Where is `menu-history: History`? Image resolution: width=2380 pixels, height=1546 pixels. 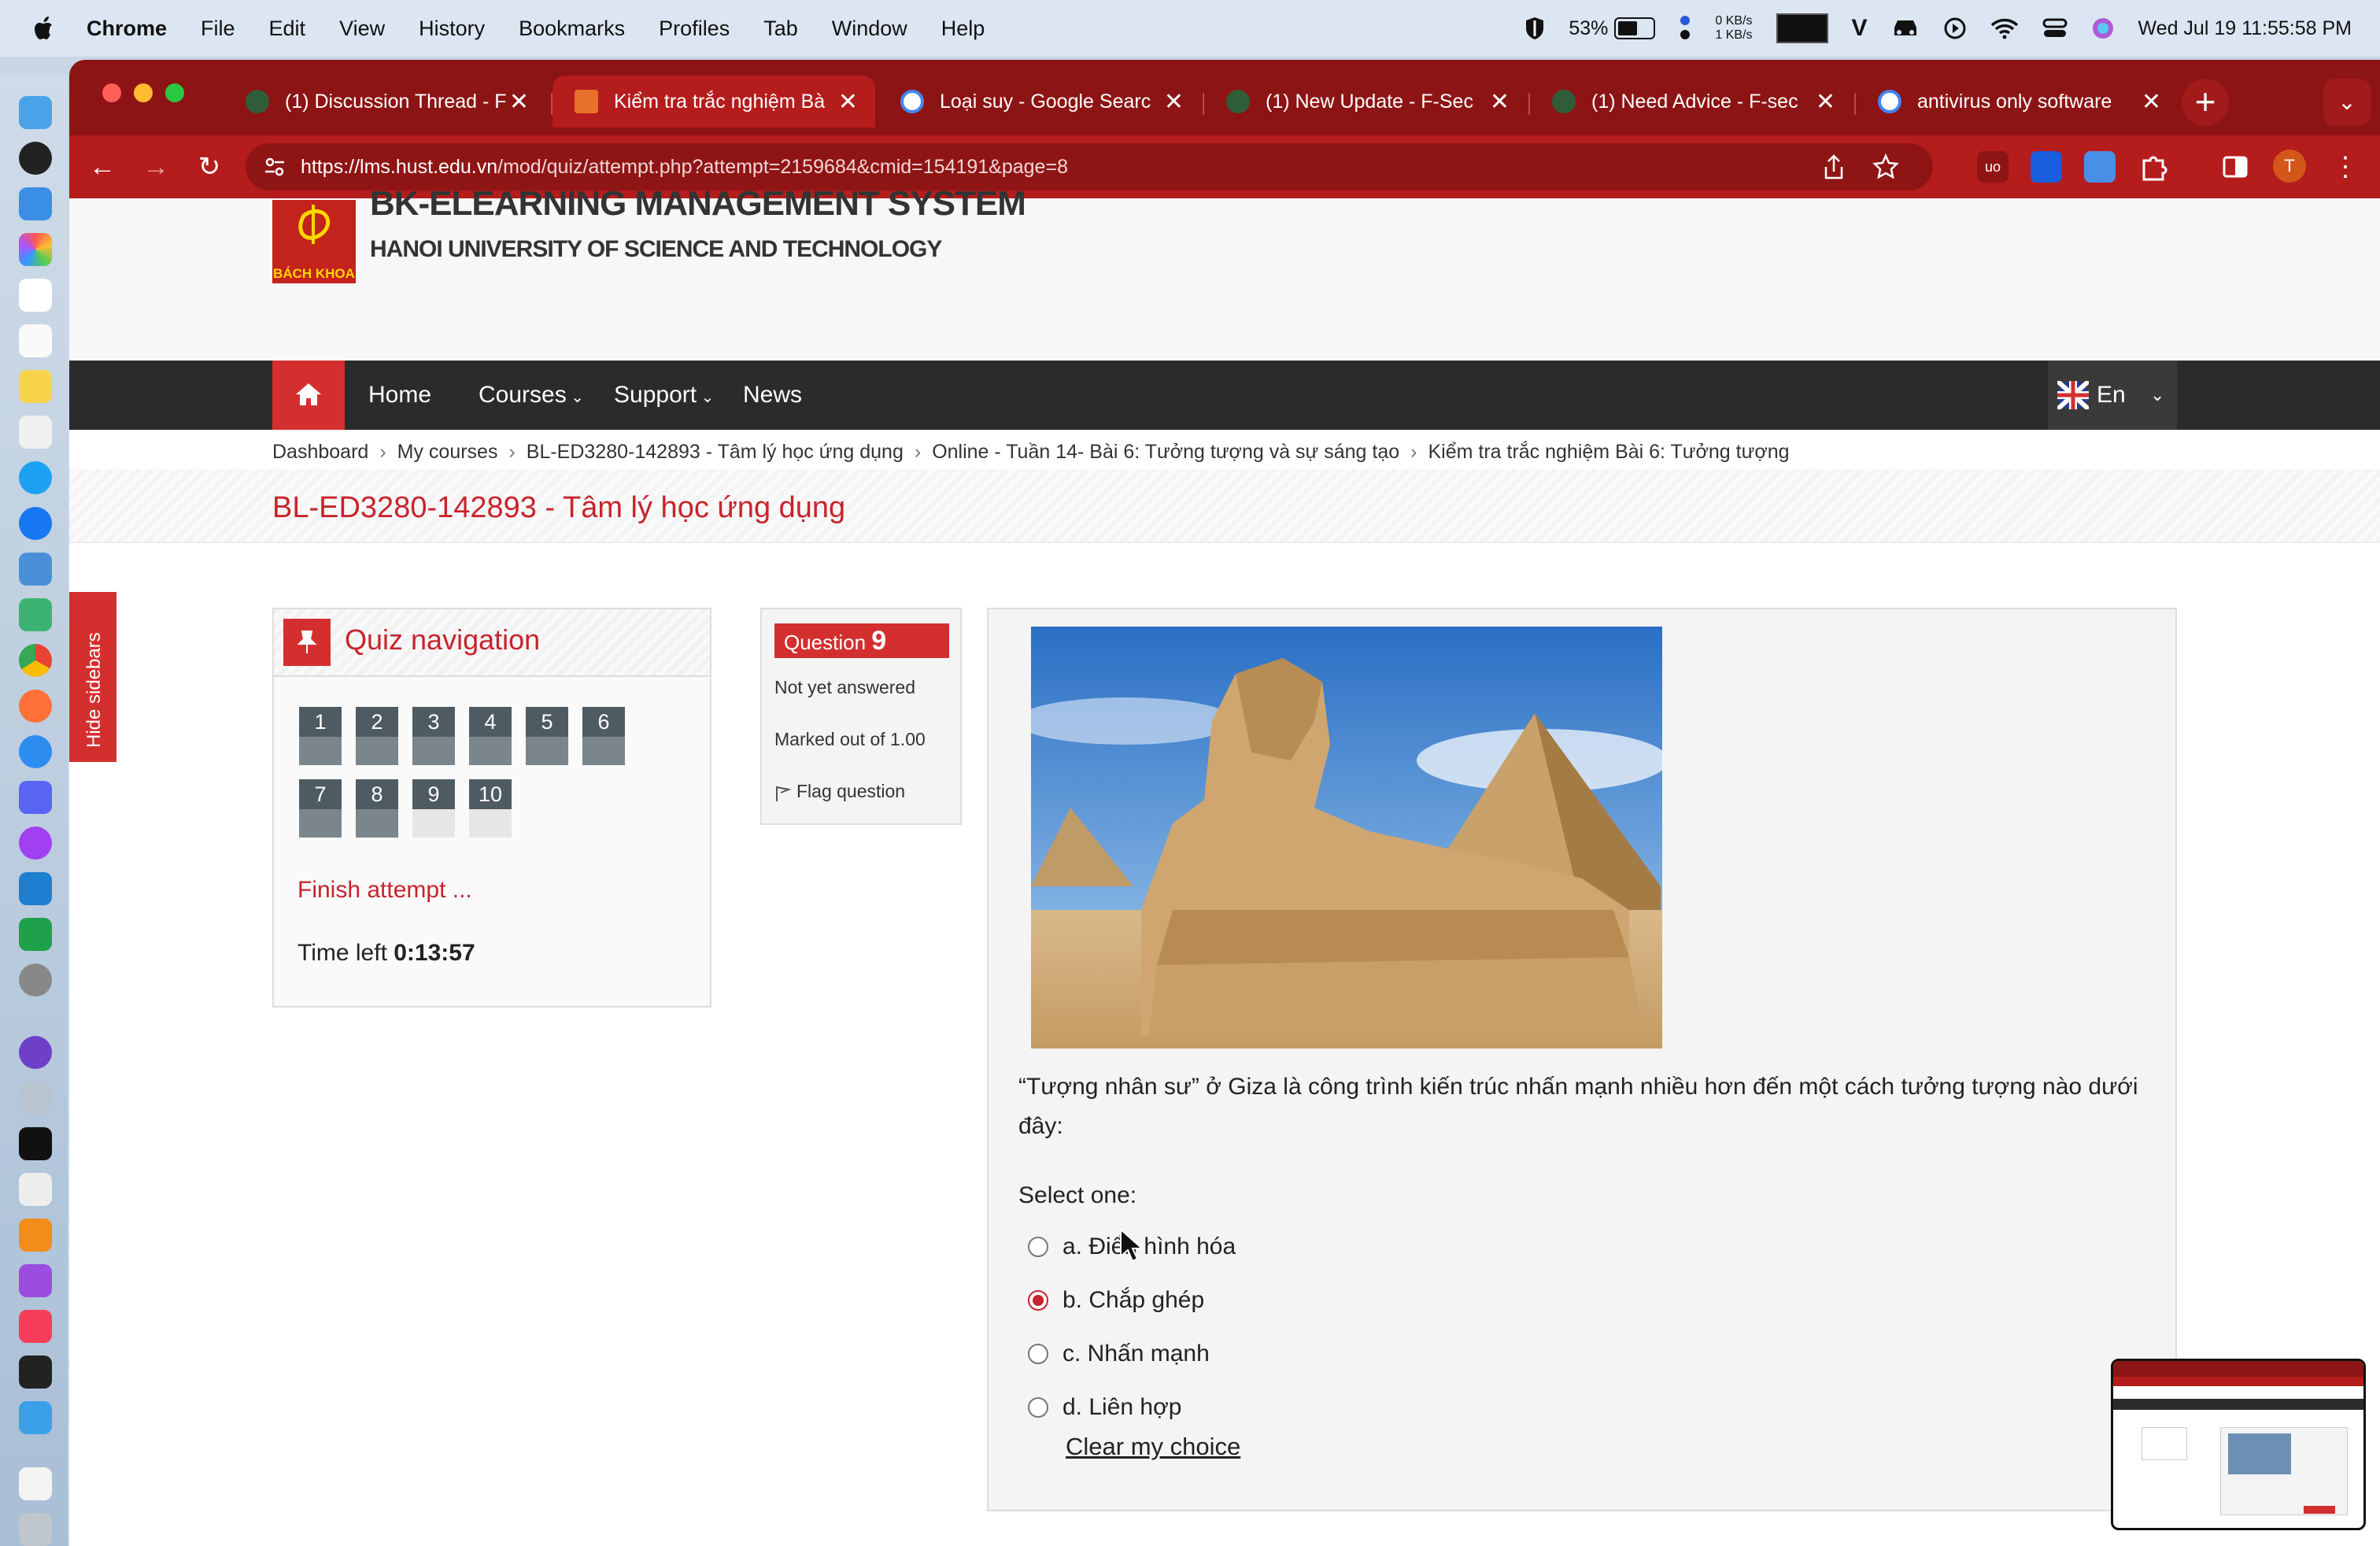 menu-history: History is located at coordinates (452, 29).